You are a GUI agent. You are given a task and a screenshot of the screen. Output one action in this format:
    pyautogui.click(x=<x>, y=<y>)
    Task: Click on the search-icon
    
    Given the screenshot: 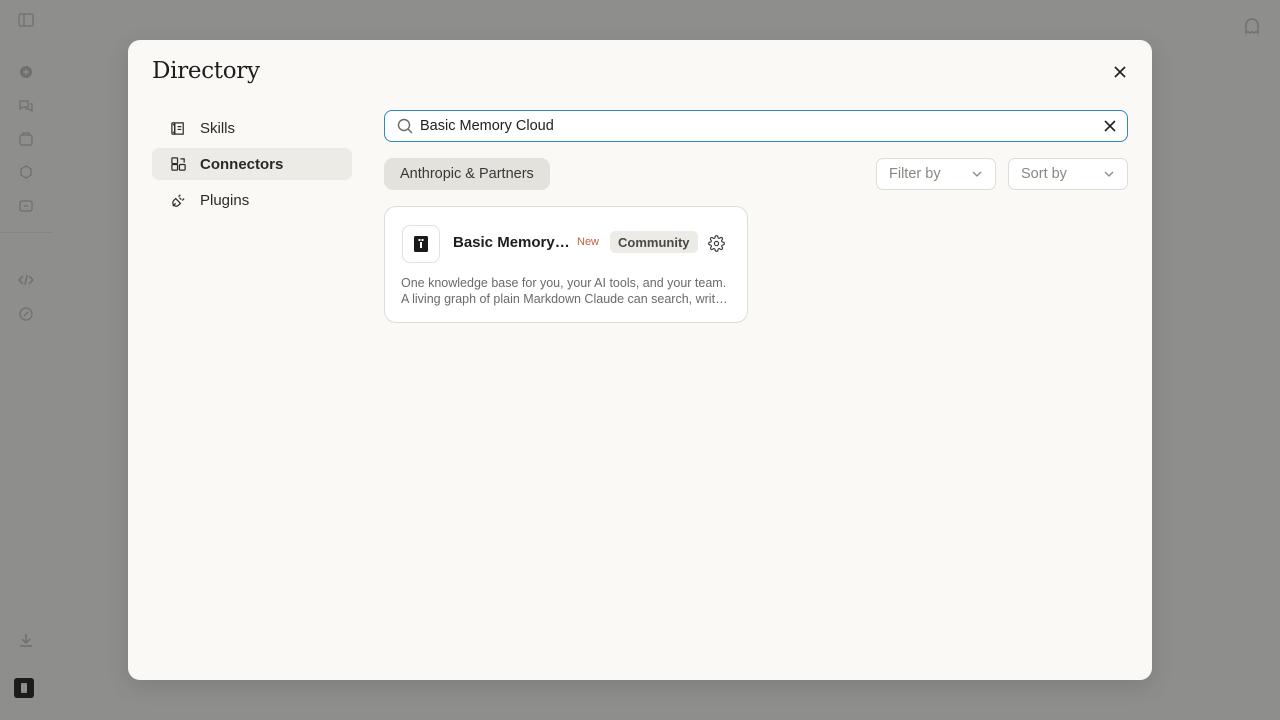 What is the action you would take?
    pyautogui.click(x=405, y=126)
    